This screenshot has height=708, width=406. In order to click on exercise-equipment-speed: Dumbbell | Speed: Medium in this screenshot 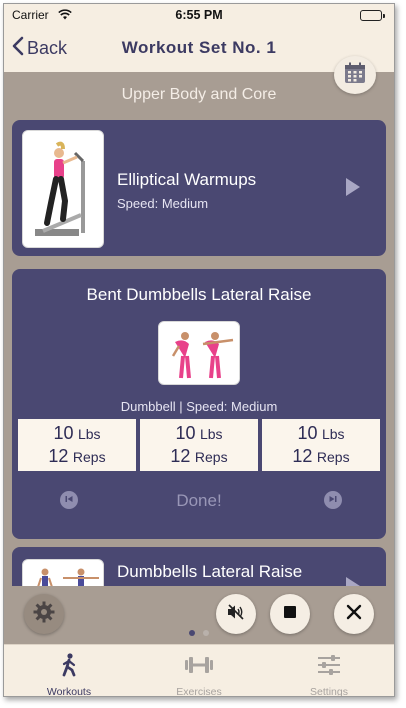, I will do `click(199, 406)`.